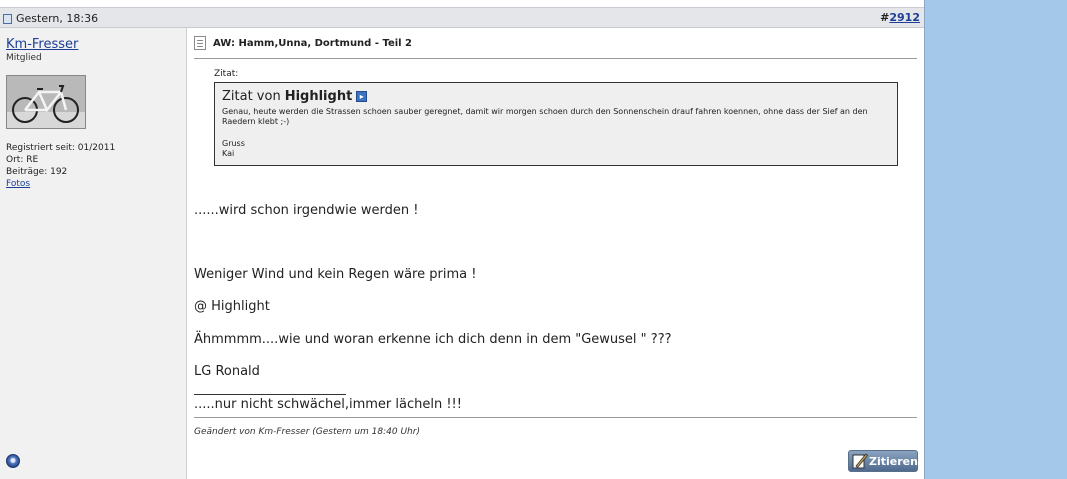 This screenshot has height=479, width=1067. What do you see at coordinates (232, 306) in the screenshot?
I see `post-line: @ Highlight` at bounding box center [232, 306].